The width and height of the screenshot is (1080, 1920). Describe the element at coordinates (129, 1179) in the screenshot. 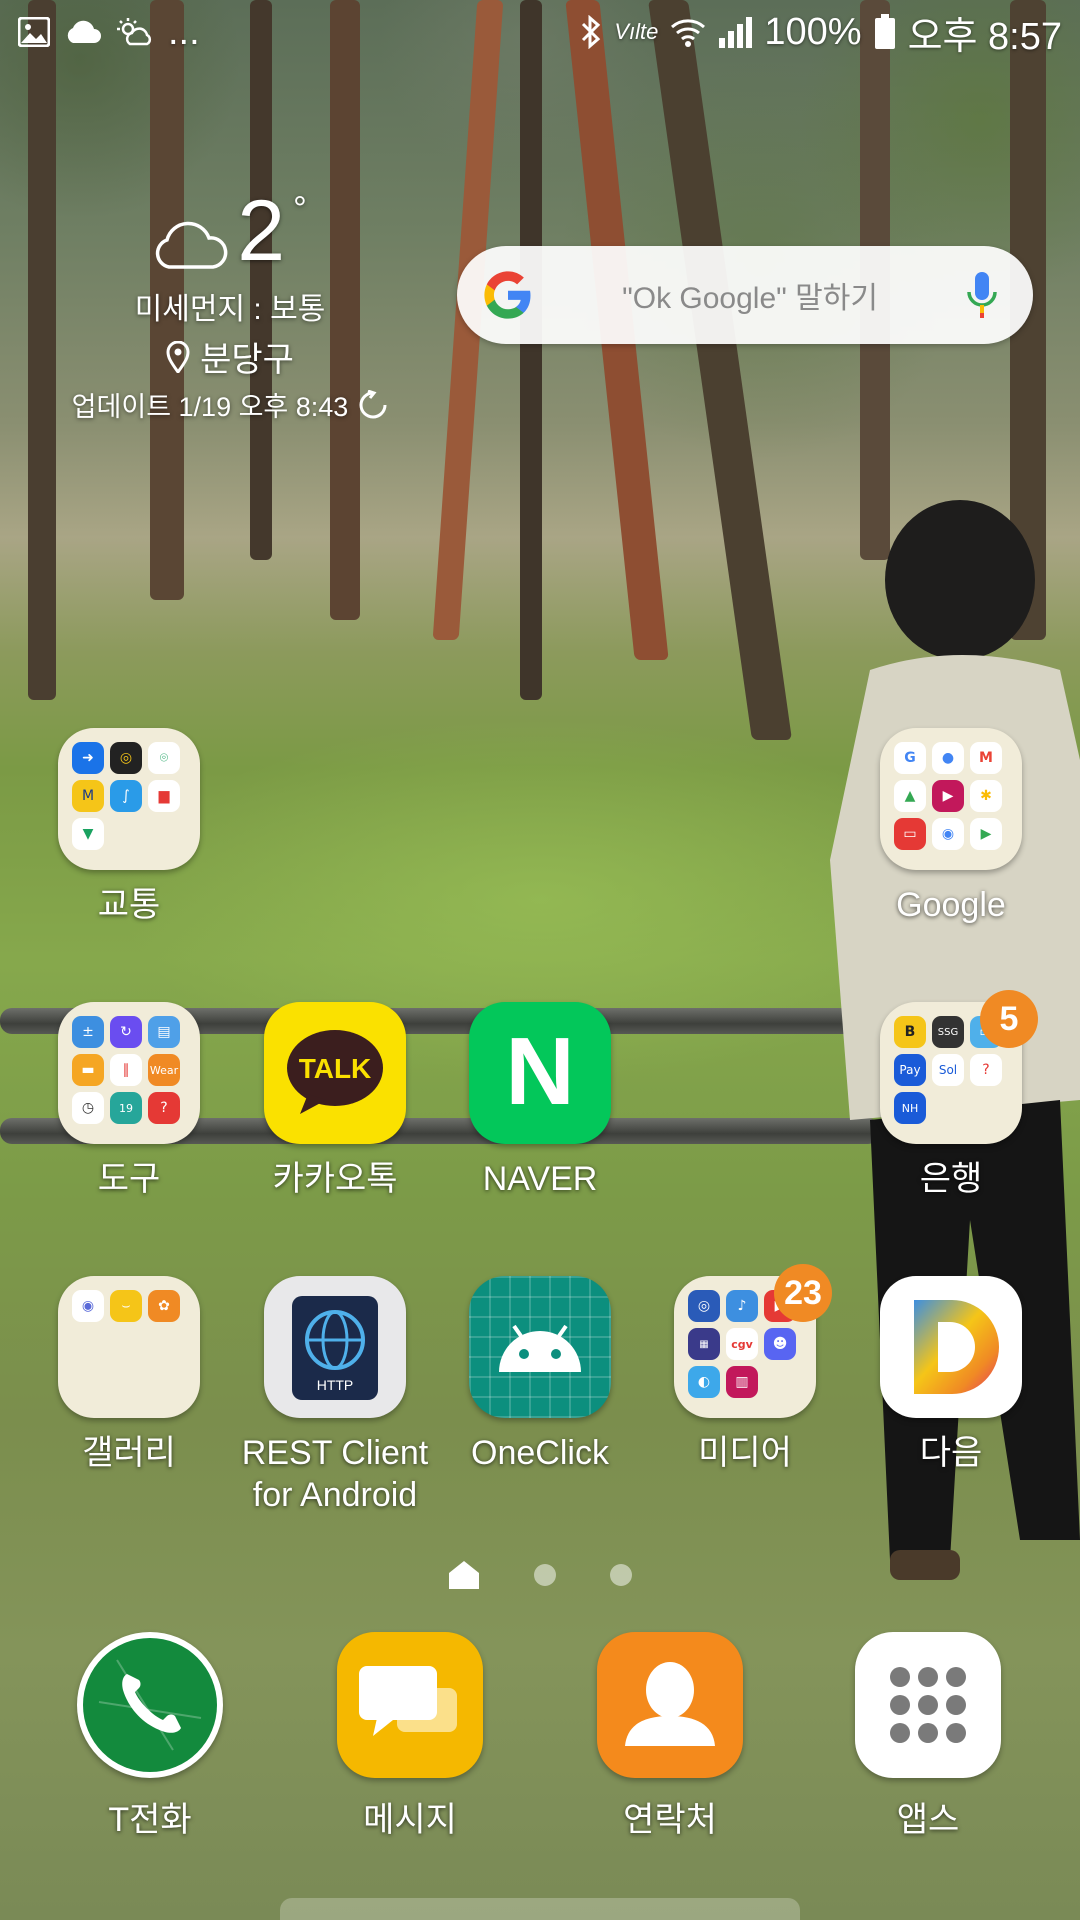

I see `folder-tools-label: 도구` at that location.